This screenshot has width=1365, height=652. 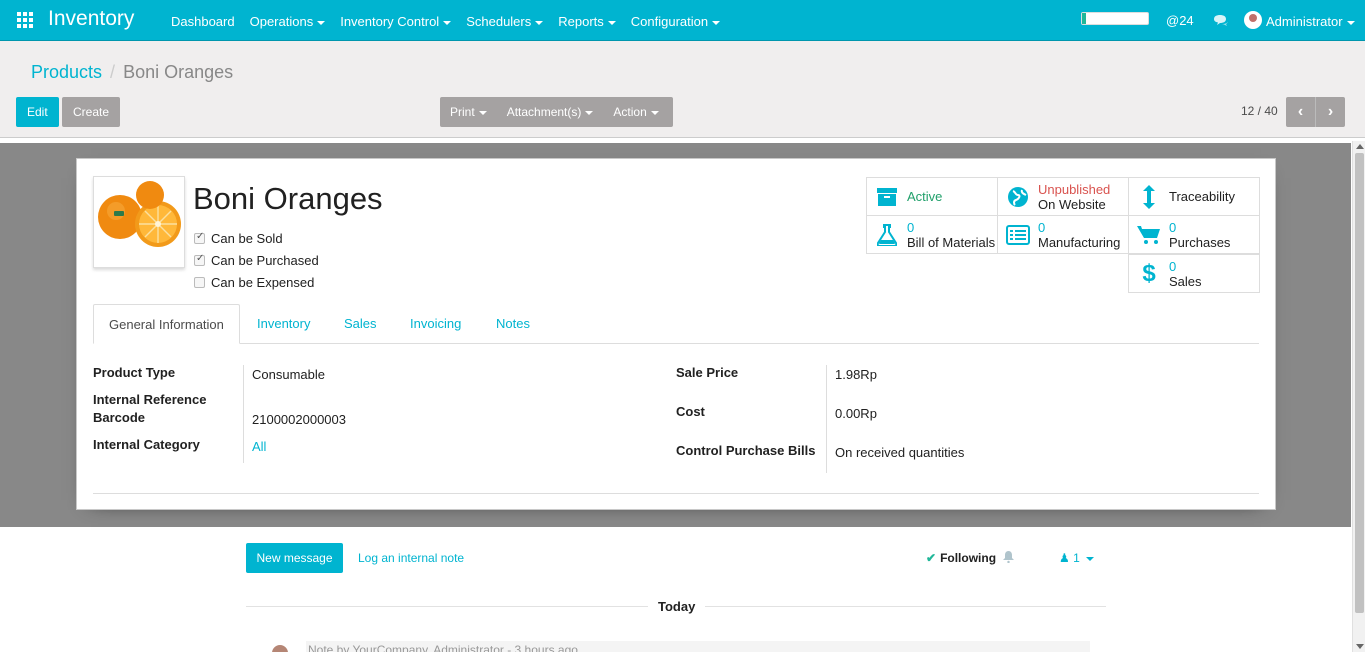 What do you see at coordinates (911, 227) in the screenshot?
I see `bom-count: 0` at bounding box center [911, 227].